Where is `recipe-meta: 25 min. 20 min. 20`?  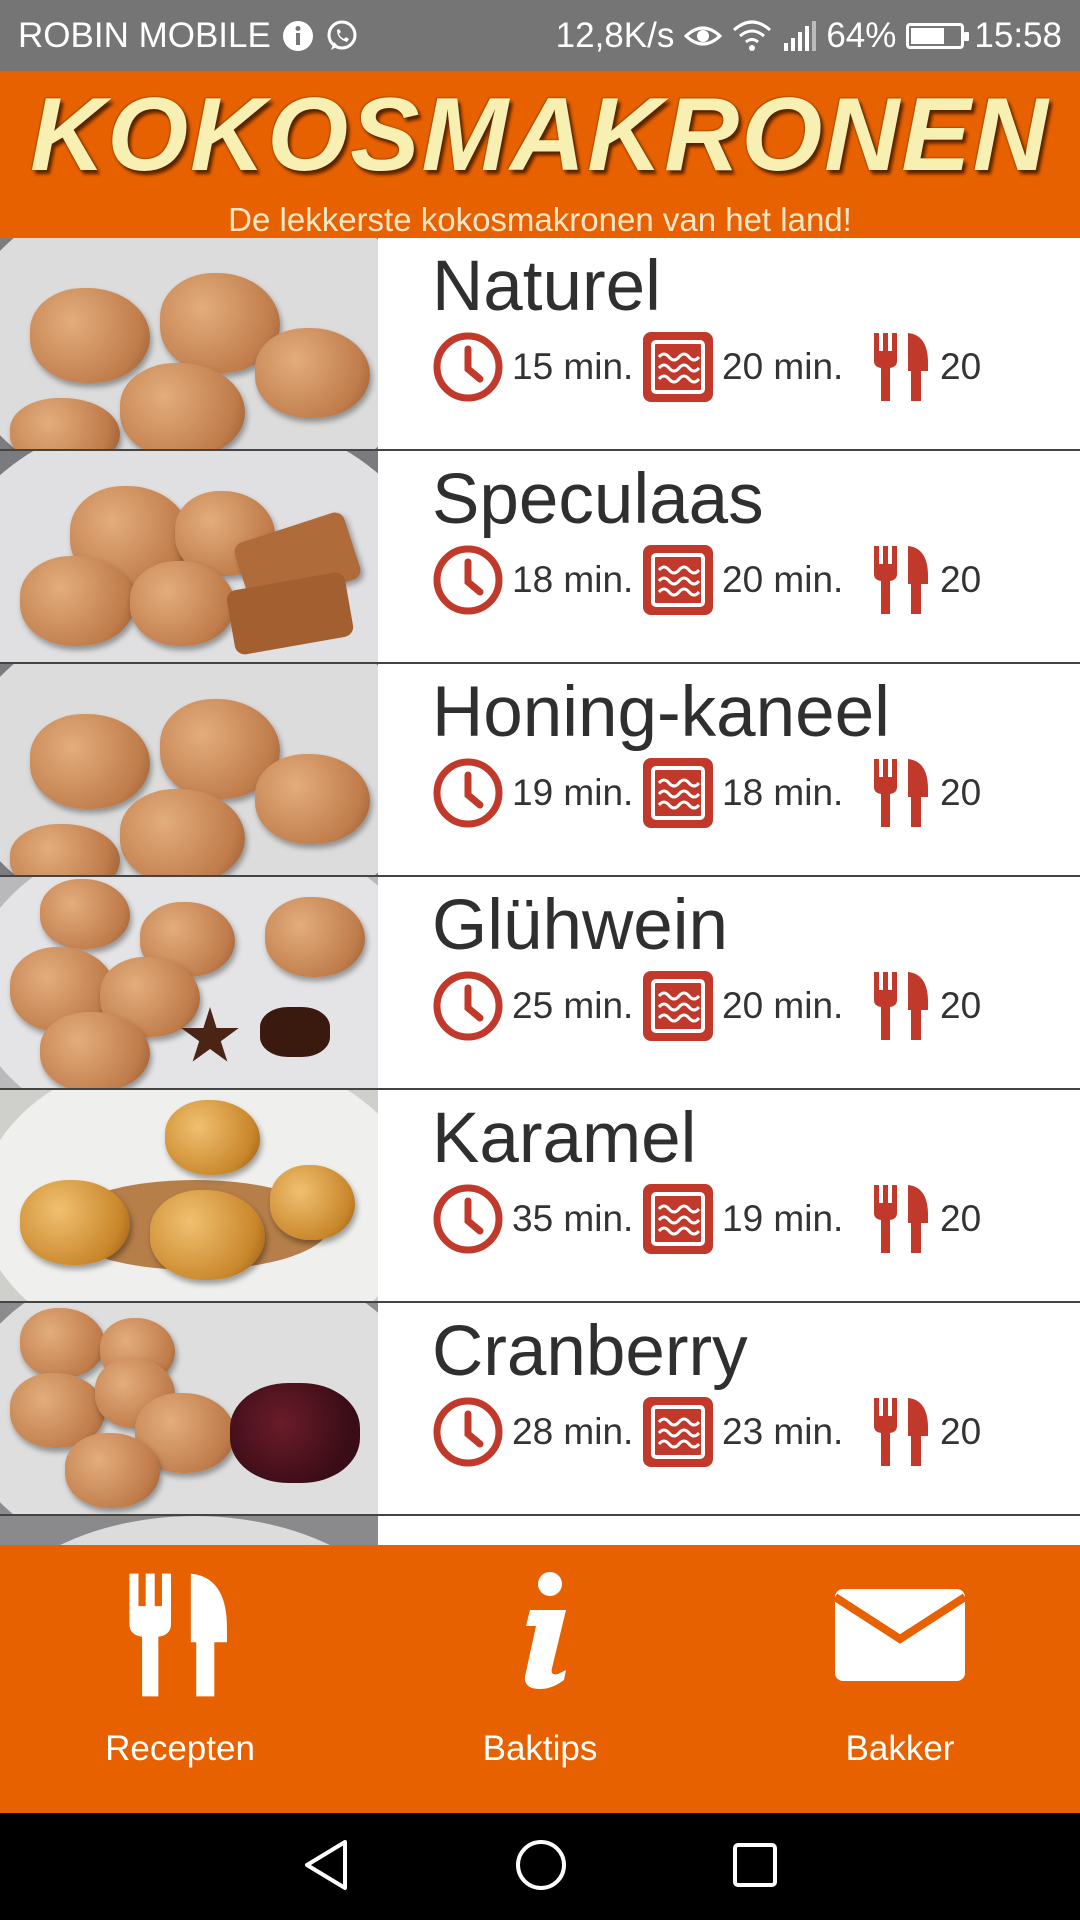
recipe-meta: 25 min. 20 min. 20 is located at coordinates (756, 1006).